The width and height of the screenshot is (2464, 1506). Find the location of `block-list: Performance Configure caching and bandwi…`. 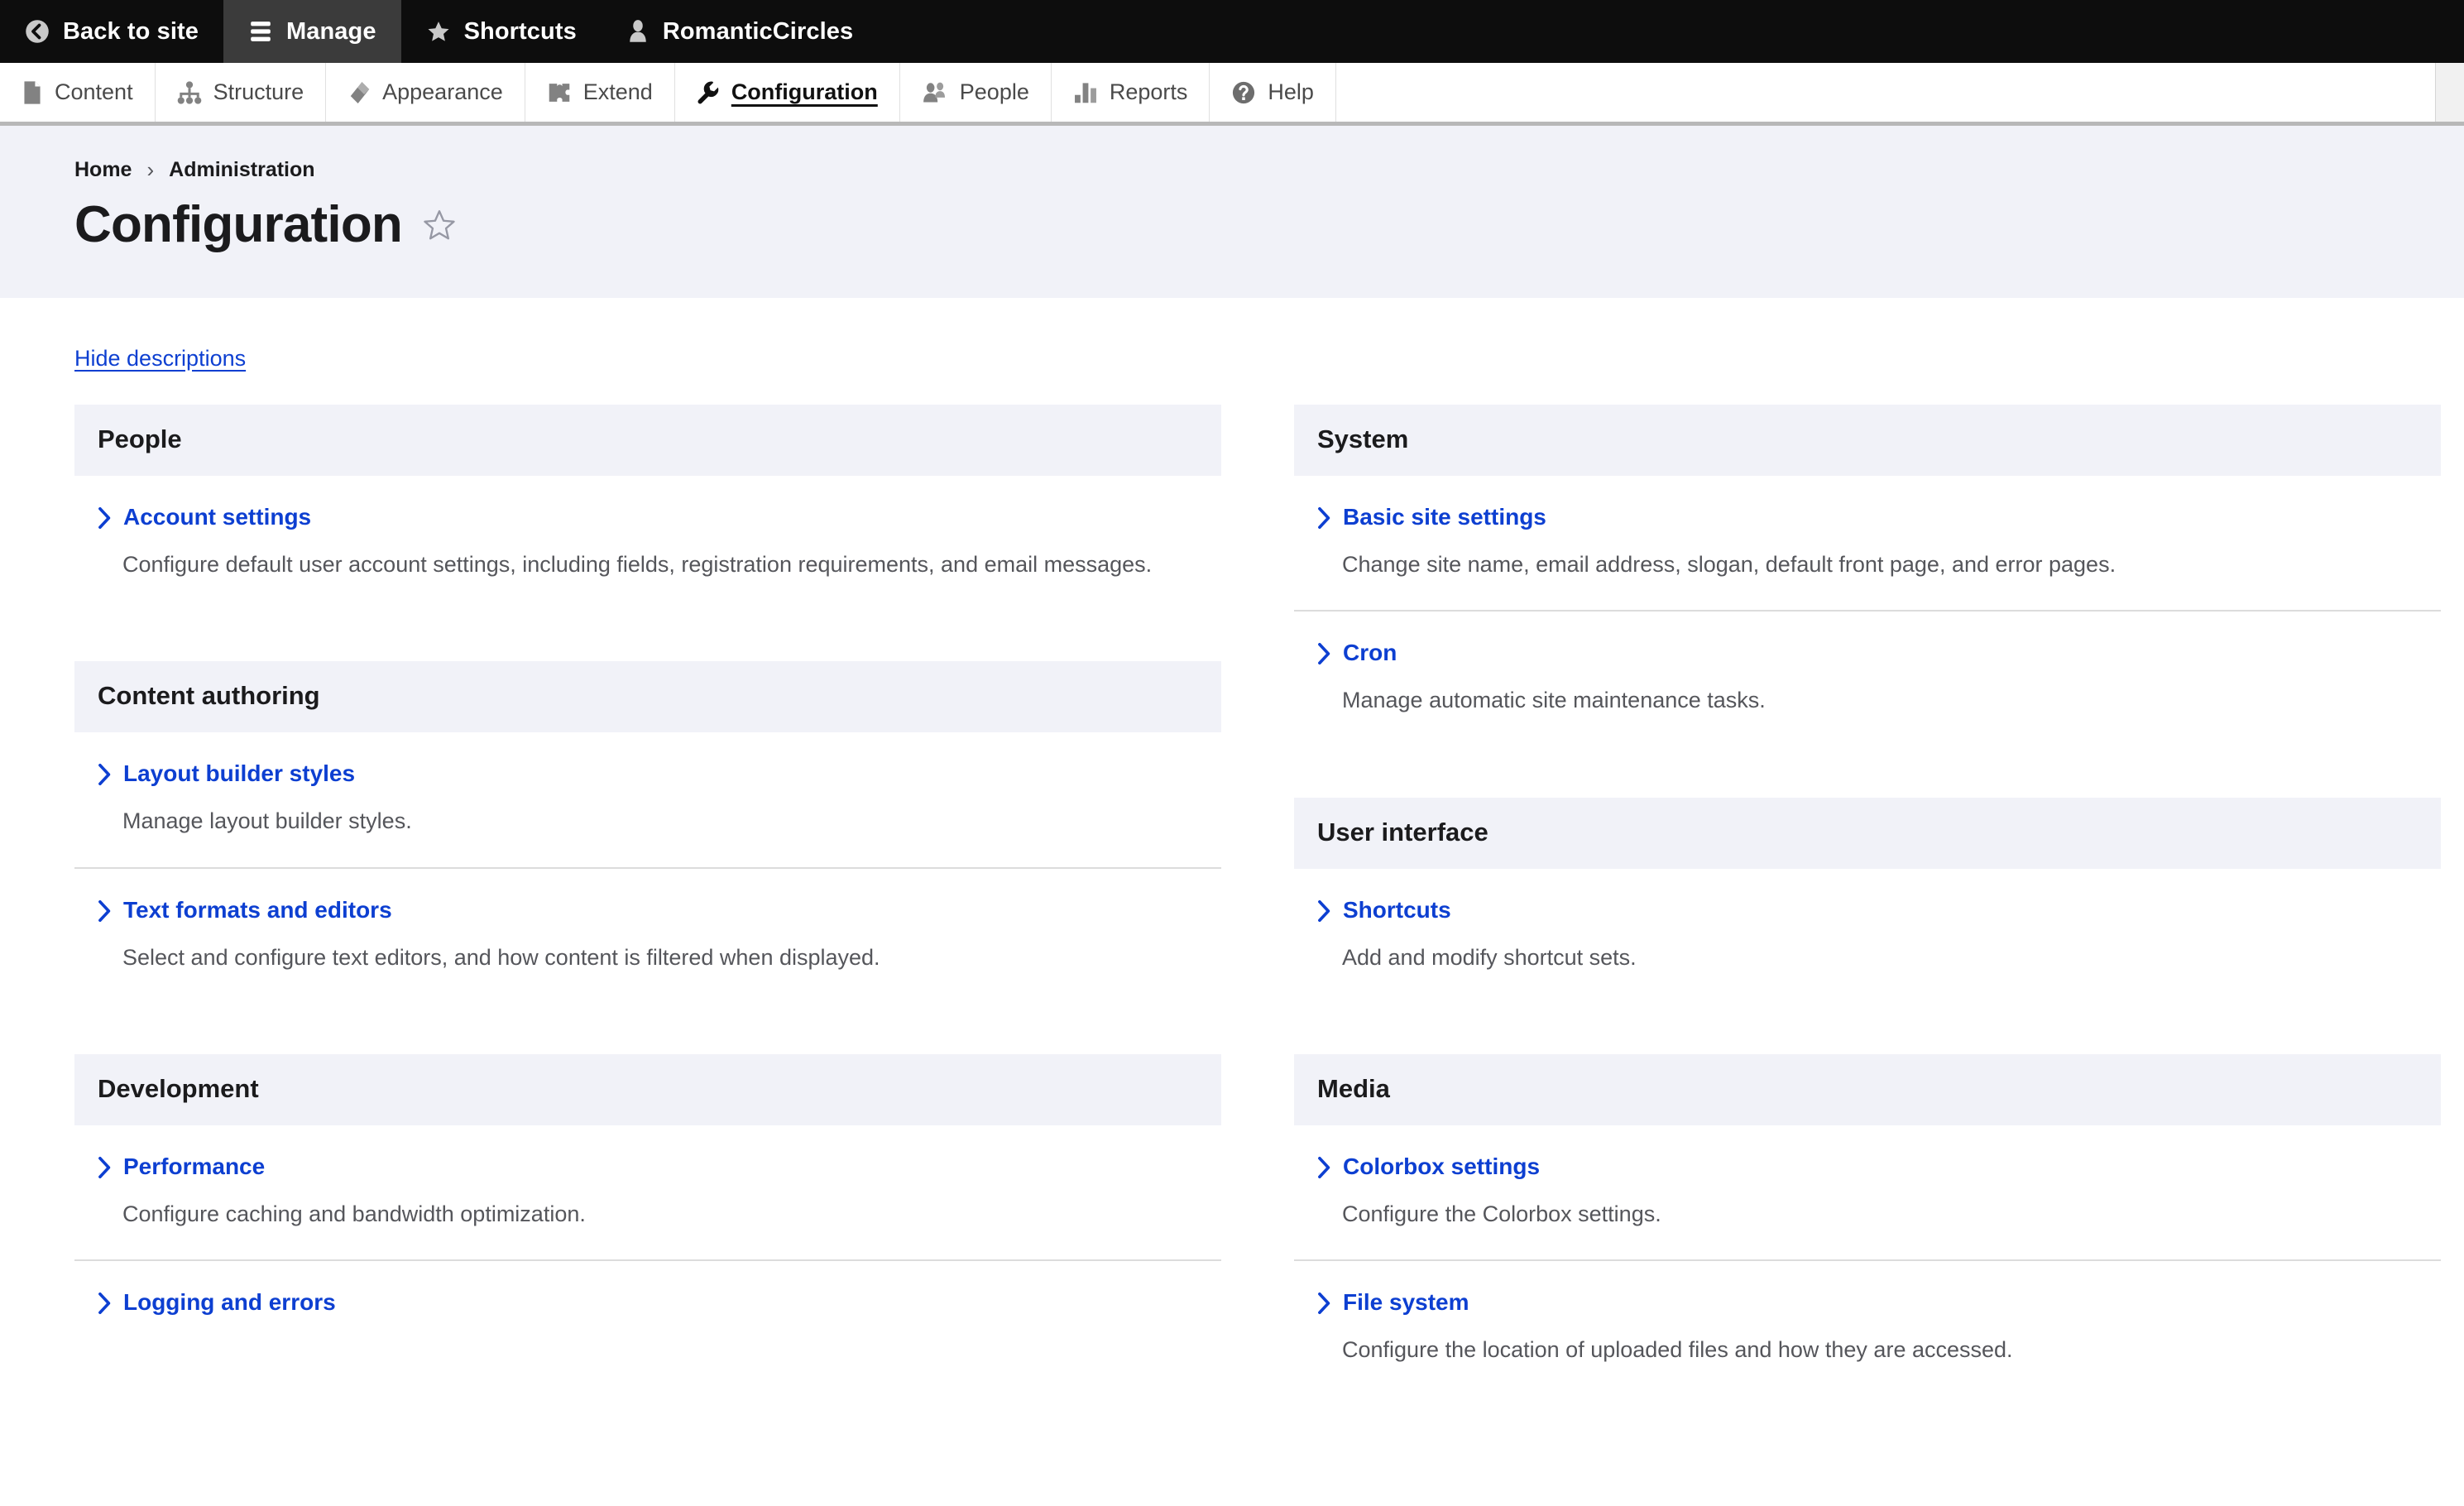

block-list: Performance Configure caching and bandwi… is located at coordinates (647, 1235).